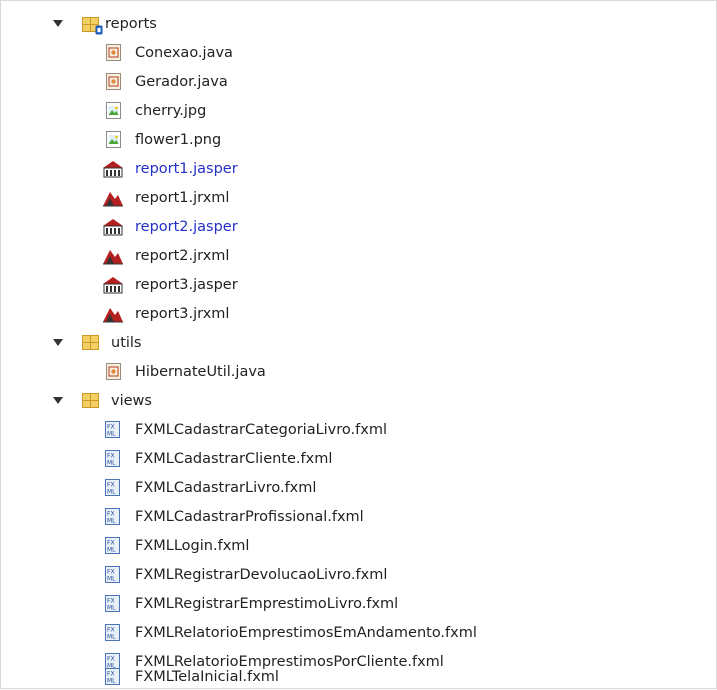 The height and width of the screenshot is (690, 717). I want to click on file-row: Conexao.java, so click(358, 53).